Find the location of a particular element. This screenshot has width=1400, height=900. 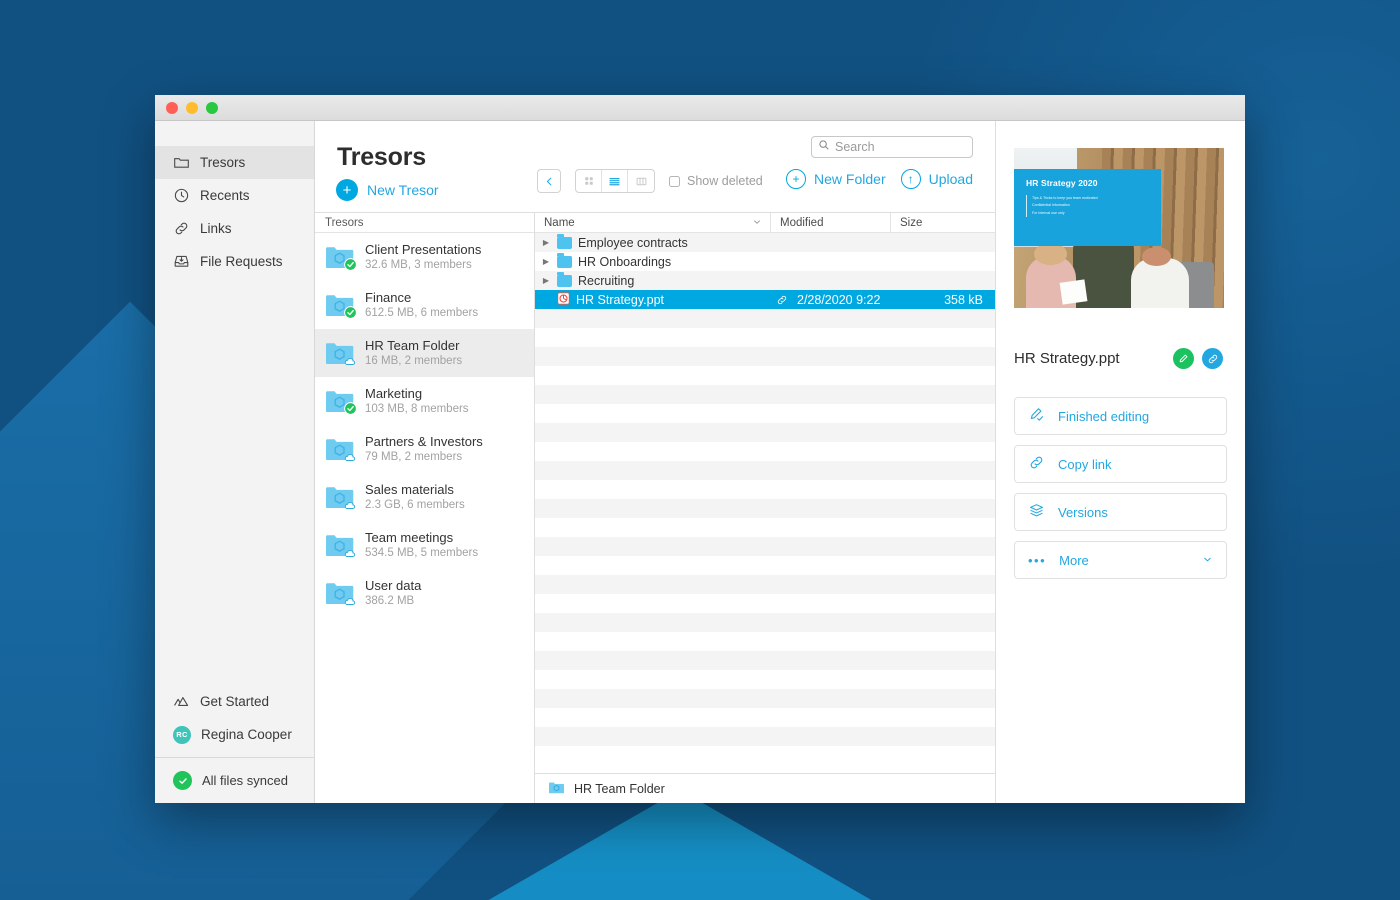

maximize-window-button is located at coordinates (212, 107).